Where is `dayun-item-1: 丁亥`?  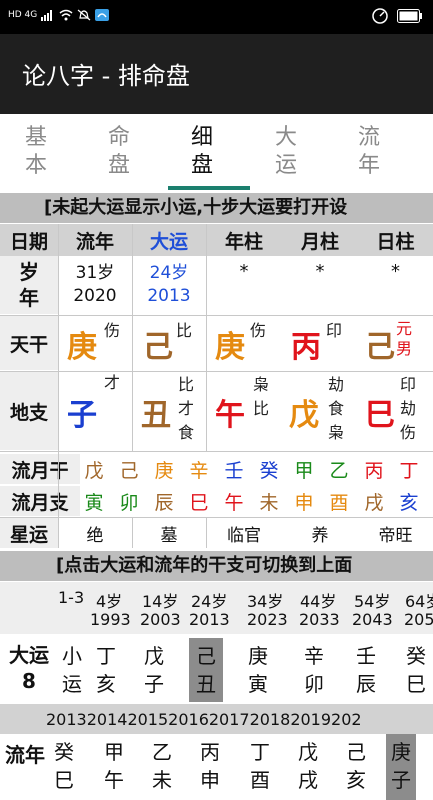
dayun-item-1: 丁亥 is located at coordinates (106, 670).